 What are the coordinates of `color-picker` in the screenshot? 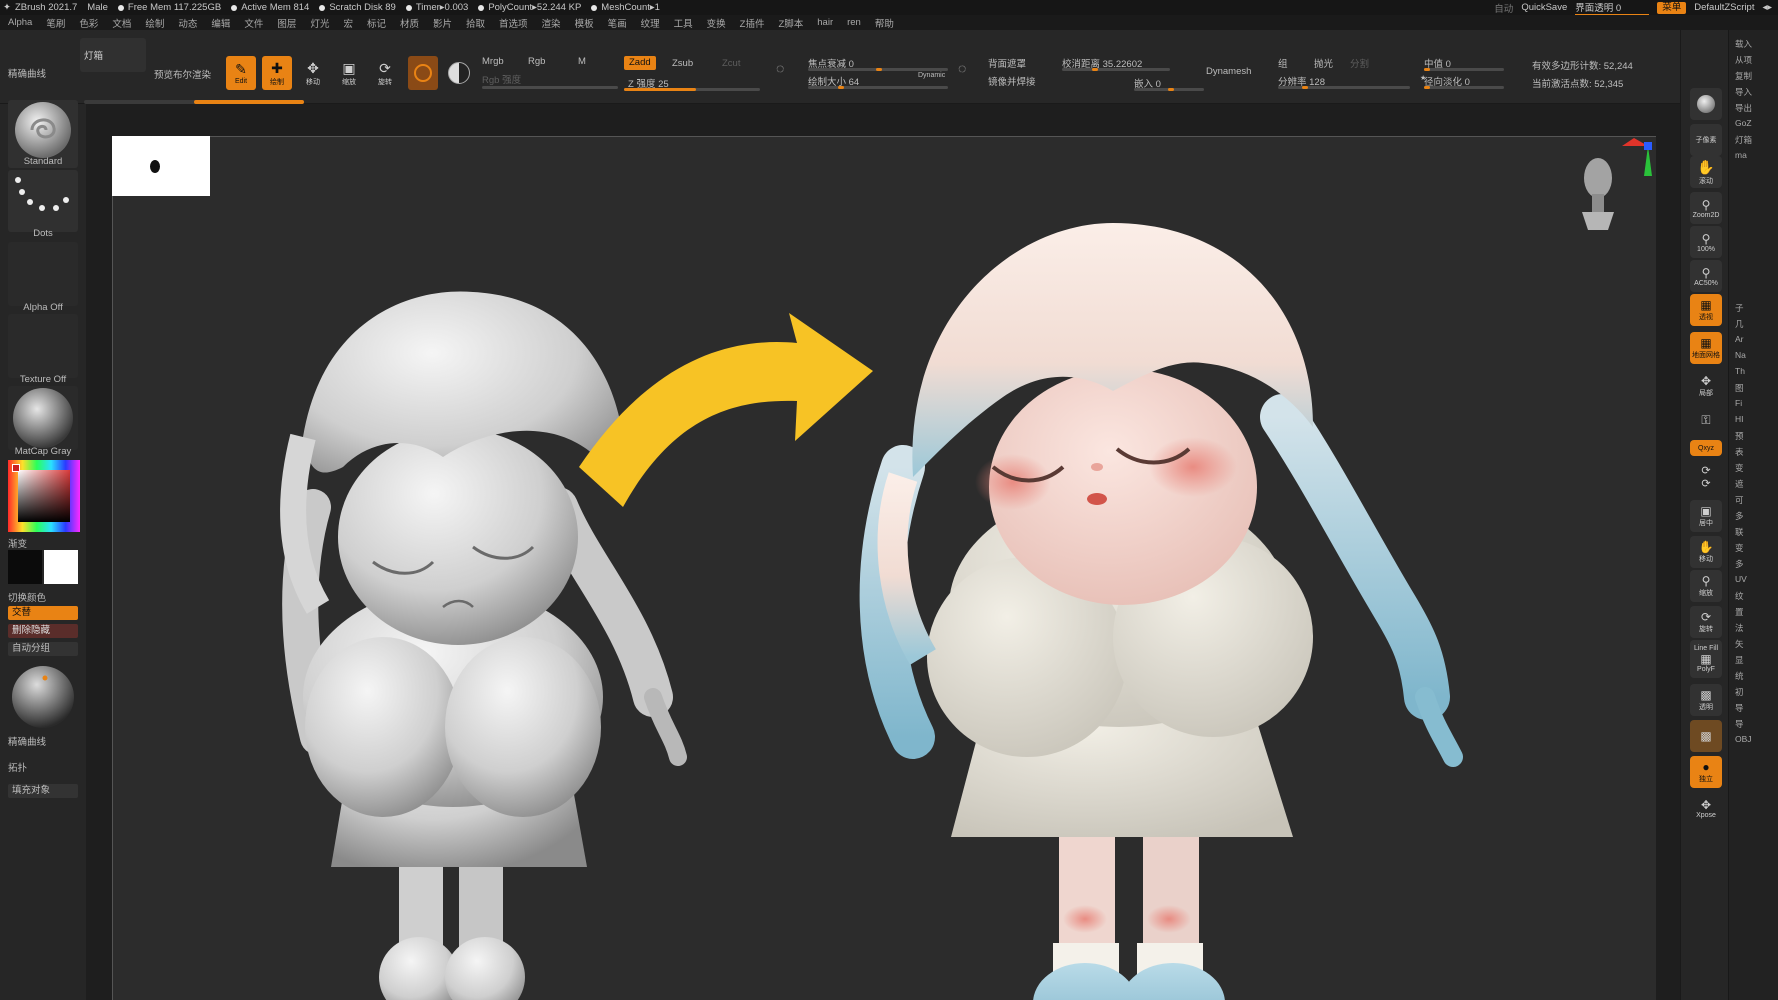 It's located at (44, 496).